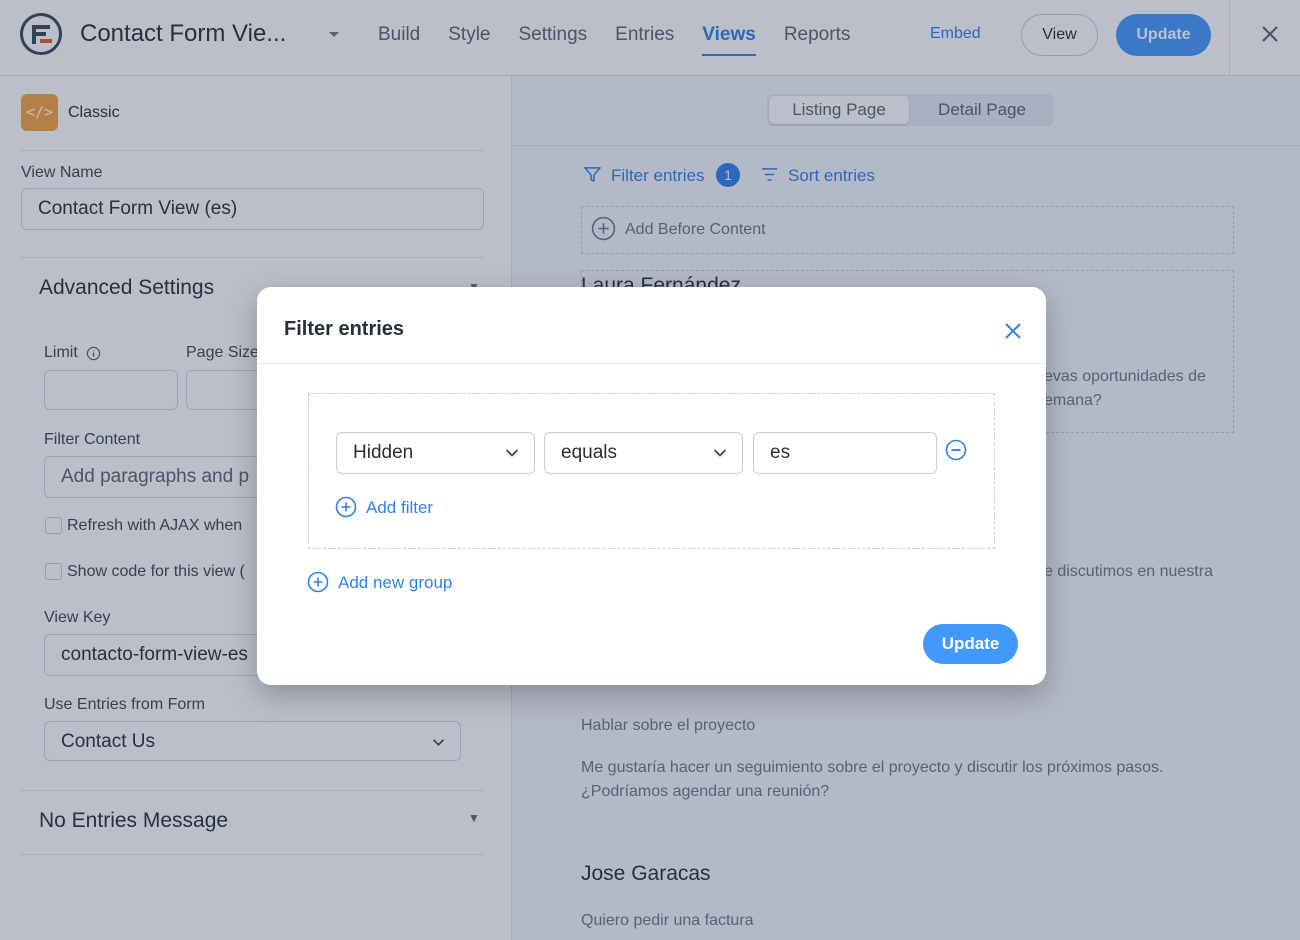  What do you see at coordinates (589, 452) in the screenshot?
I see `filter-operator-value: equals` at bounding box center [589, 452].